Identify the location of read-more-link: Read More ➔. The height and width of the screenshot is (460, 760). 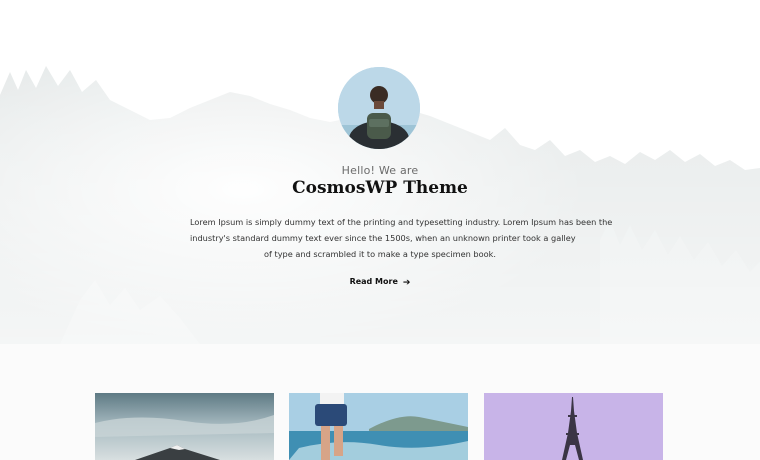
(380, 282).